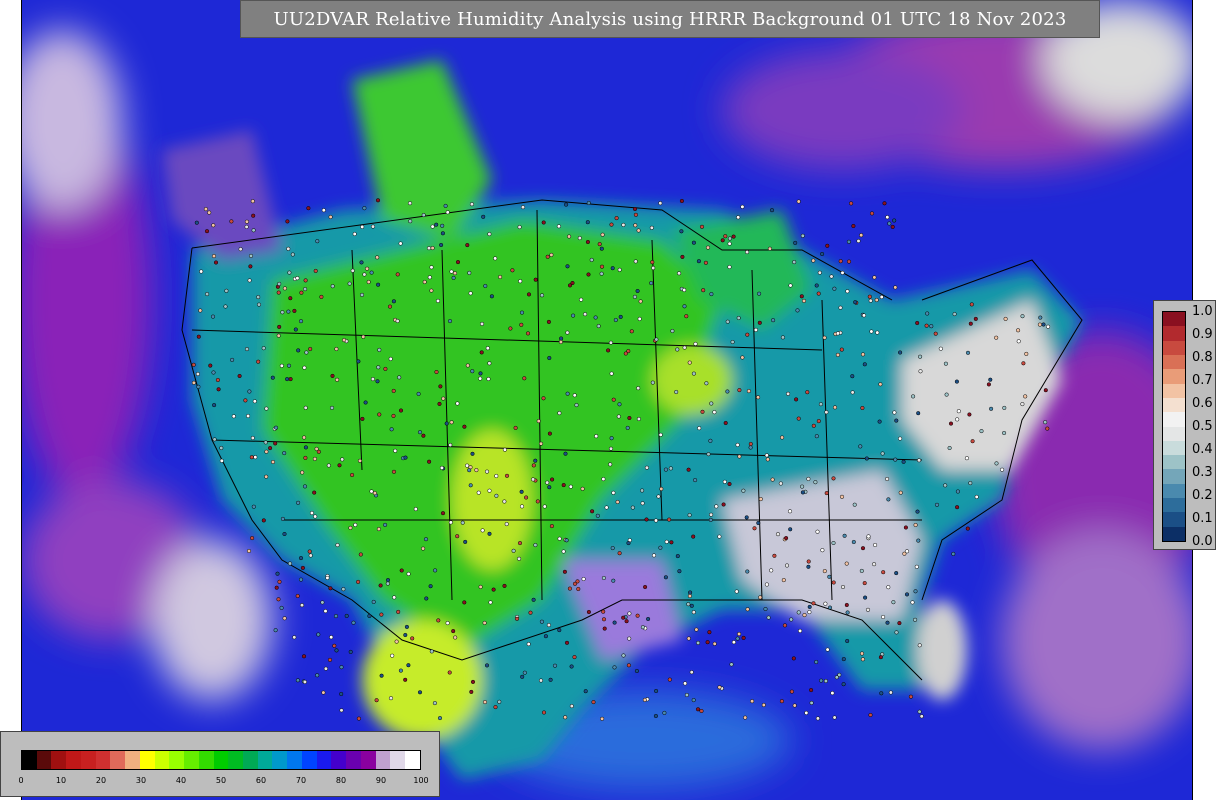  What do you see at coordinates (221, 780) in the screenshot?
I see `rh-colorbar-tick: 50` at bounding box center [221, 780].